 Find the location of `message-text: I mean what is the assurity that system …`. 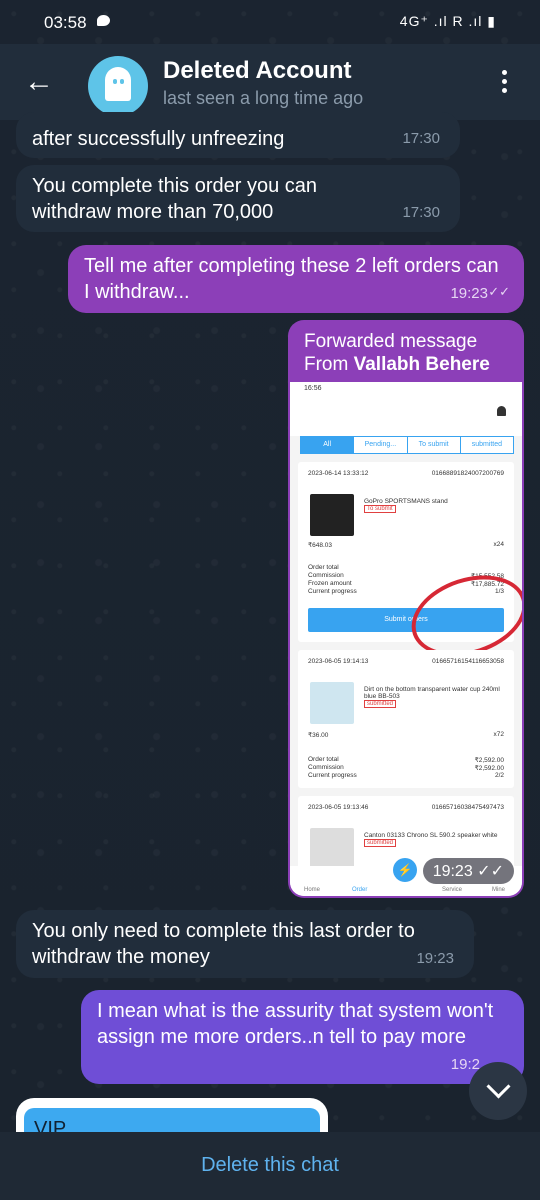

message-text: I mean what is the assurity that system … is located at coordinates (295, 1024).